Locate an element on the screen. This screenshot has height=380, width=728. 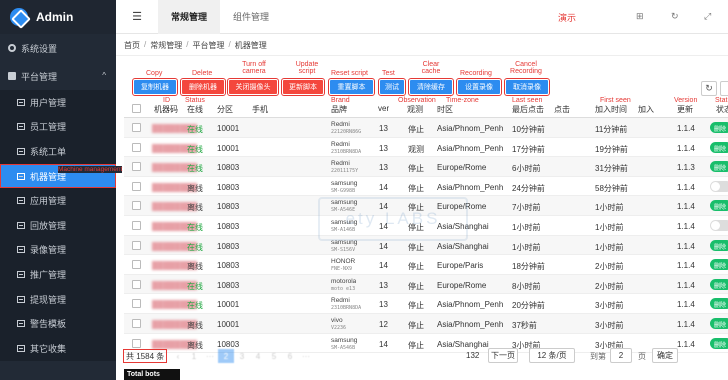
sidebar-item-withdrawals: 提现管理 is located at coordinates (58, 299).